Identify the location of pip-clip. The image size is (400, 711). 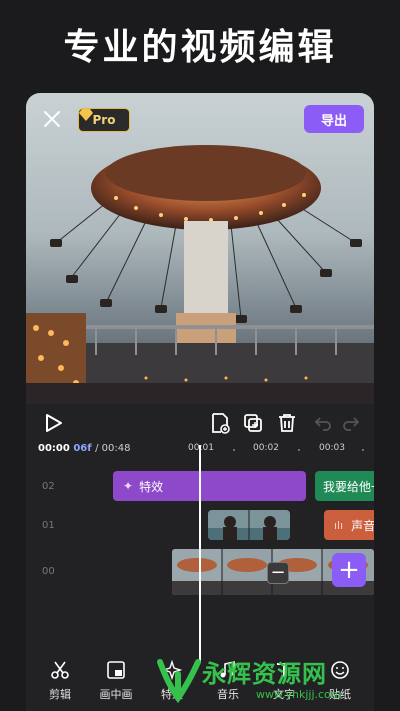
(249, 525).